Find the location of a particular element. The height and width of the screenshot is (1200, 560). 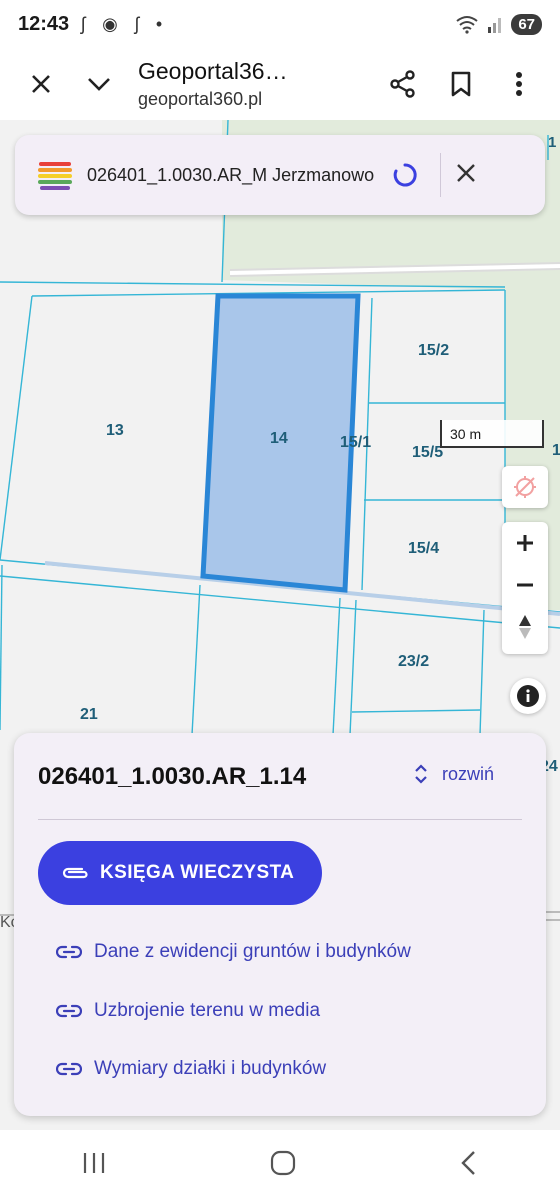

land-register-button: KSIĘGA WIECZYSTA is located at coordinates (180, 873).